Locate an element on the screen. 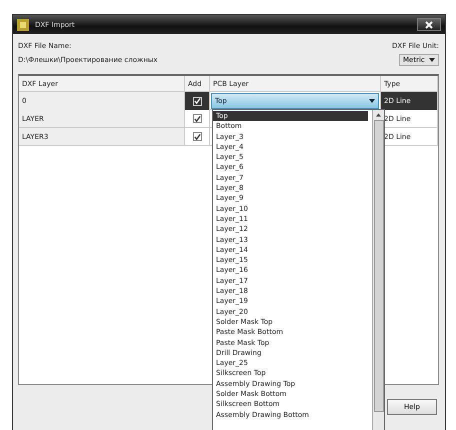  scrollbar is located at coordinates (378, 270).